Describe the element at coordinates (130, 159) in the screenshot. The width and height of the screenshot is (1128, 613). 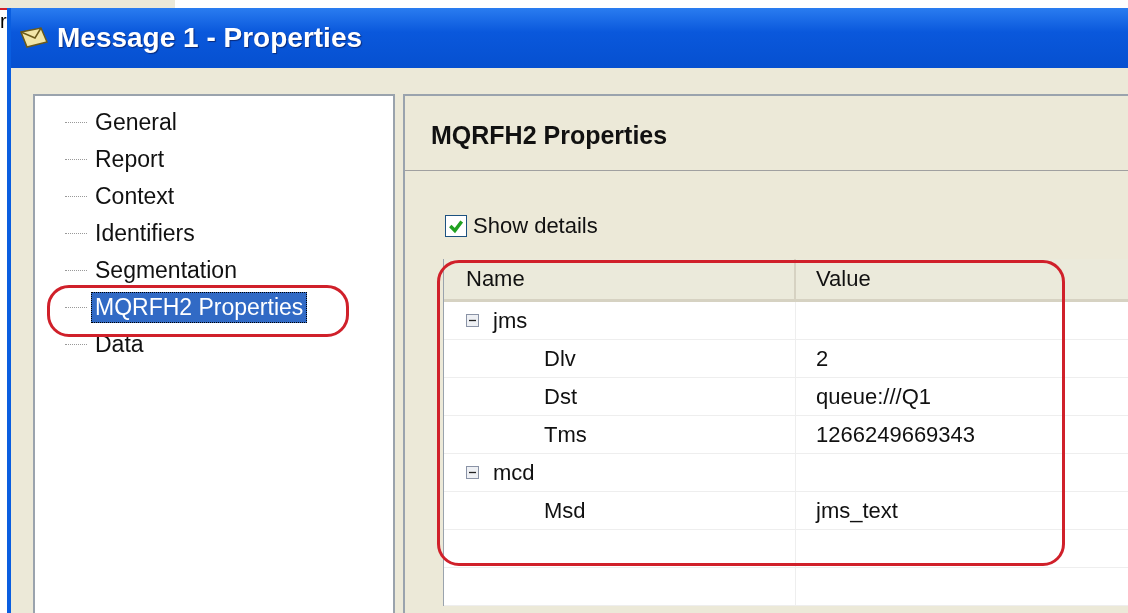
I see `tree-item: Report` at that location.